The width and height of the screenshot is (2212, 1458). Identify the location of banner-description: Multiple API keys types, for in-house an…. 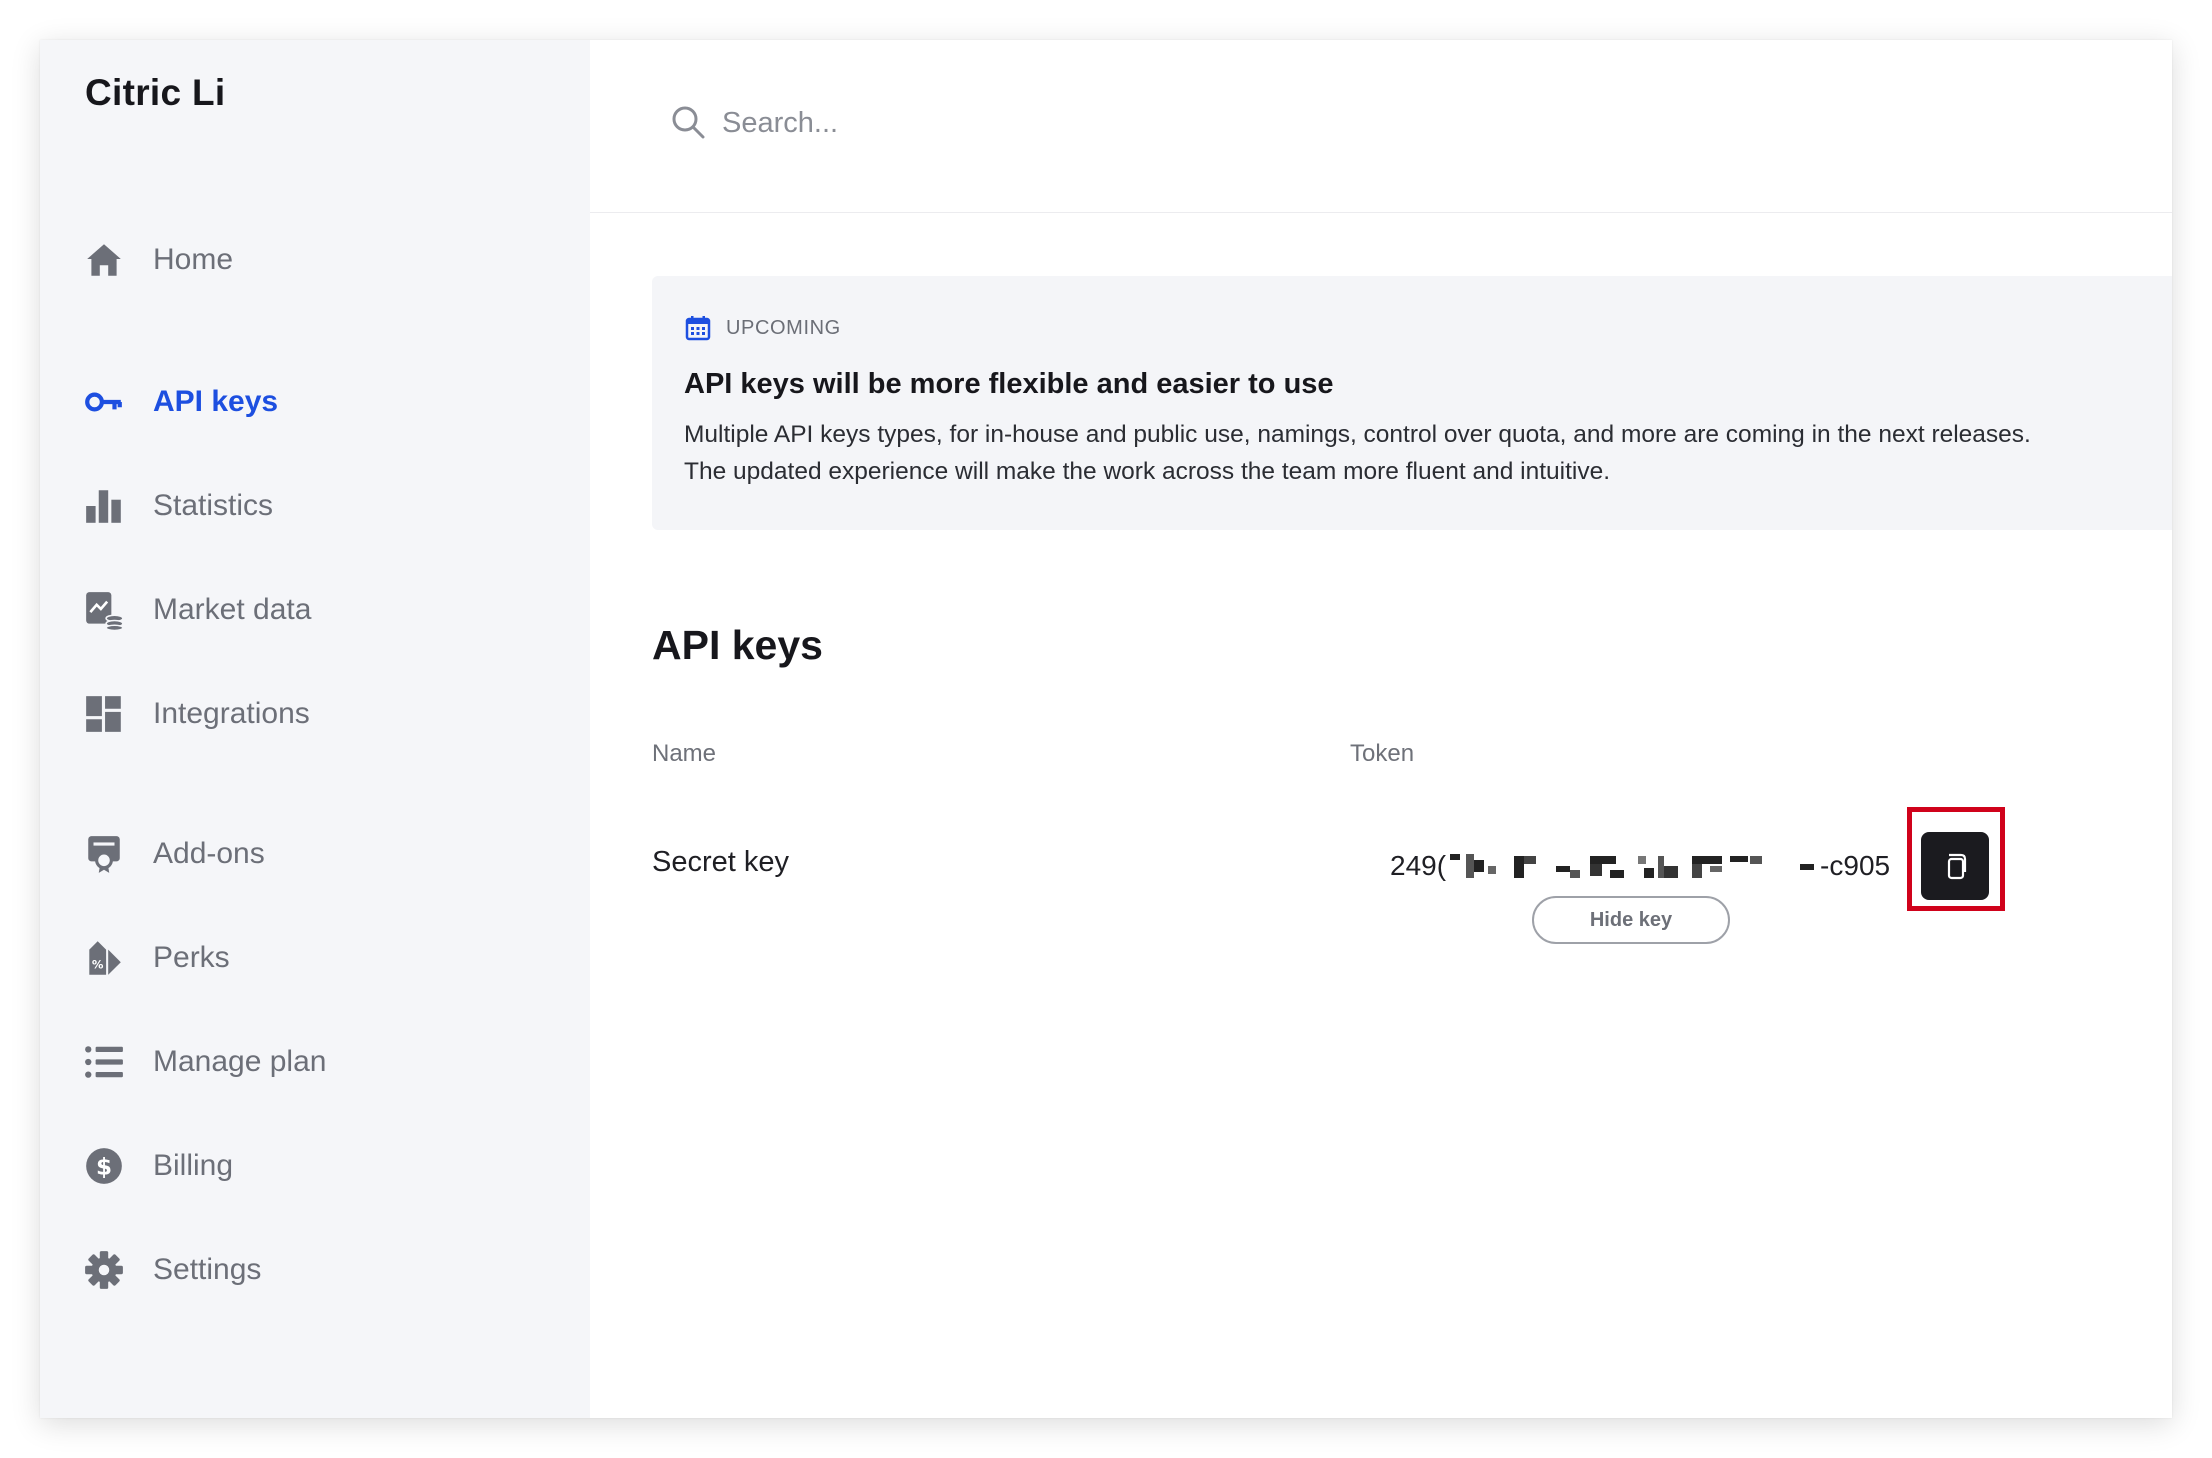
(1428, 453).